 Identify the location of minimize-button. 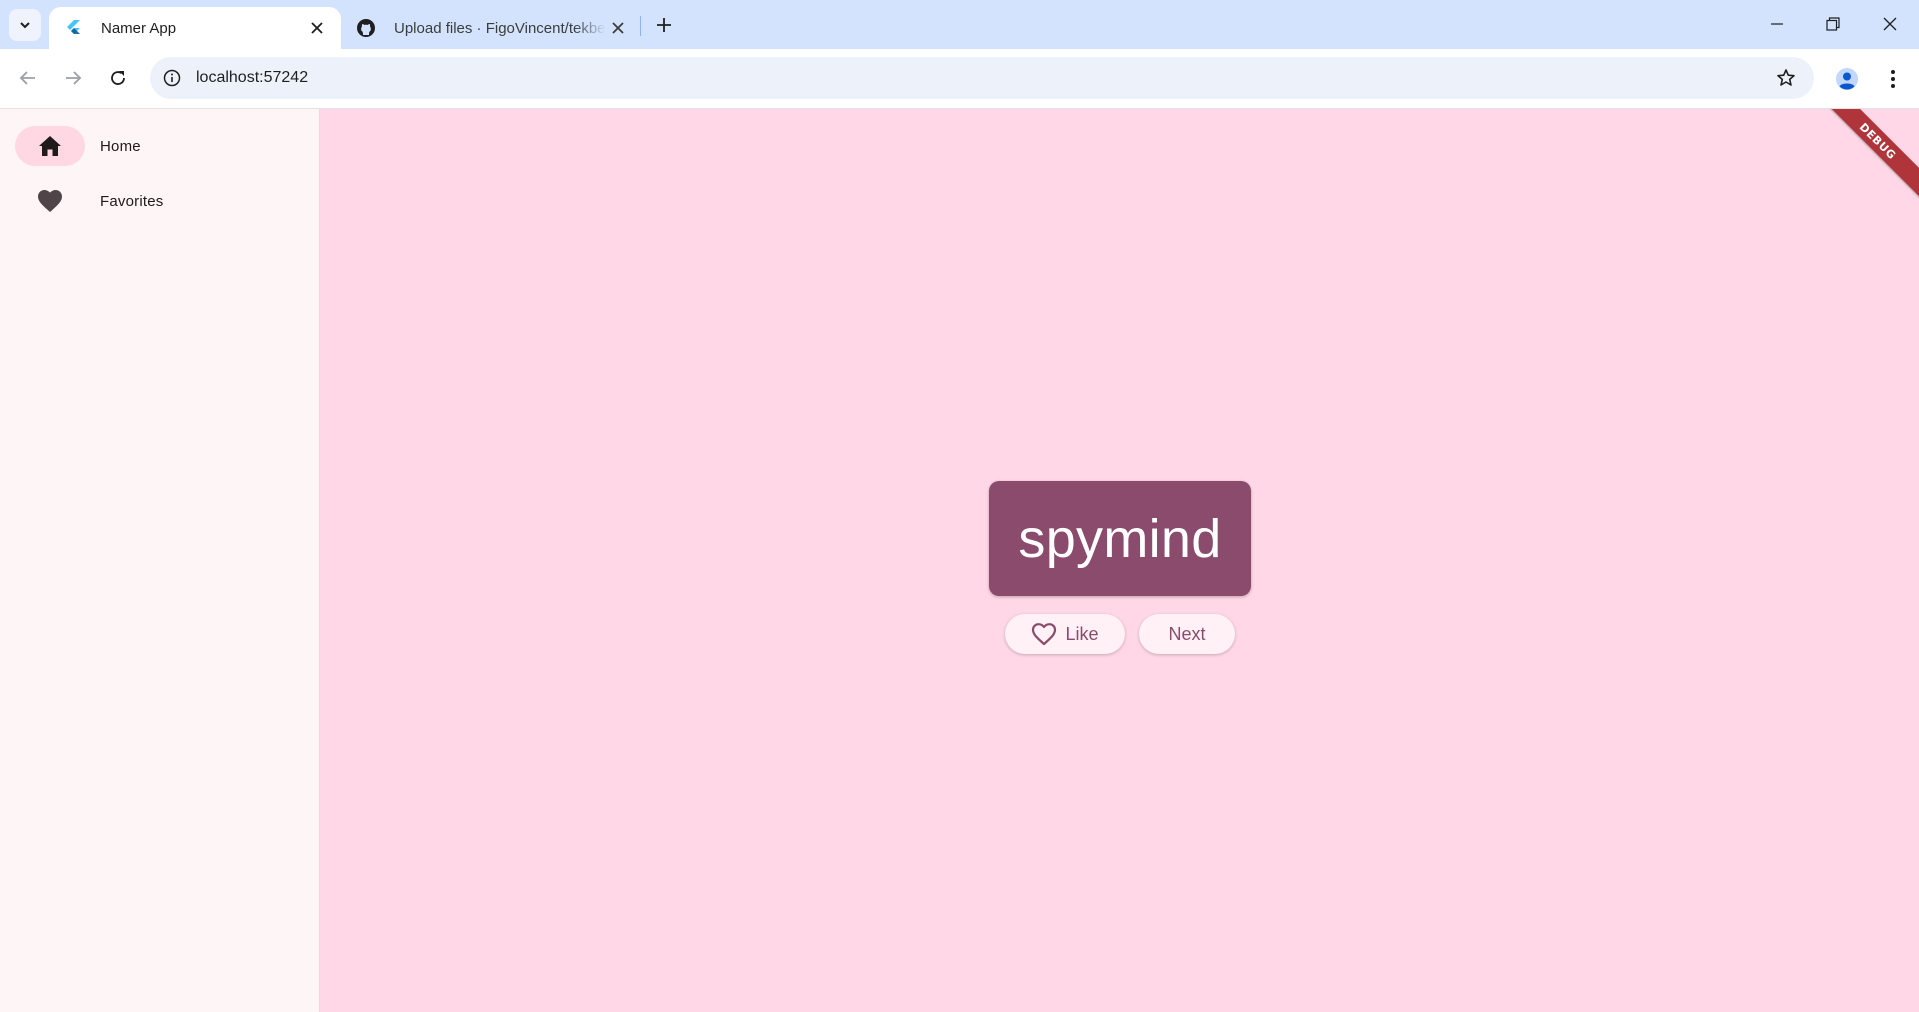
(1777, 24).